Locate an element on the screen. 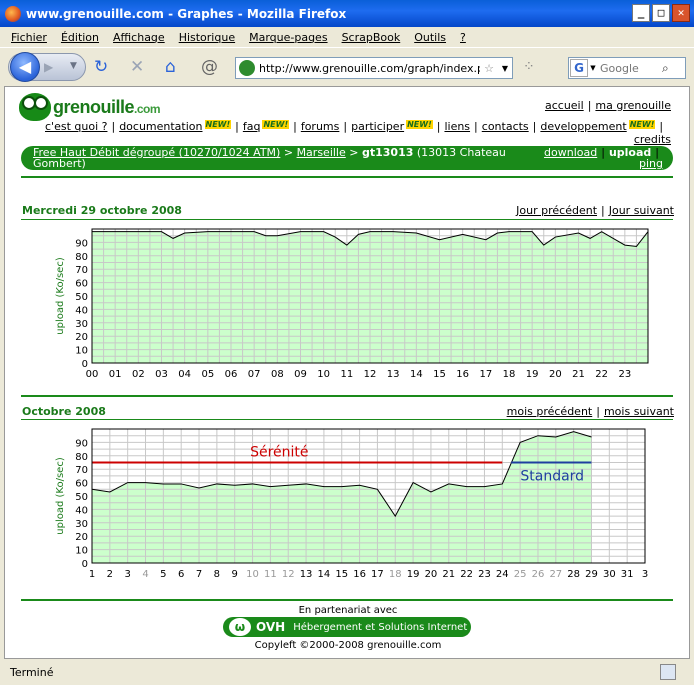  link-download: download is located at coordinates (570, 152).